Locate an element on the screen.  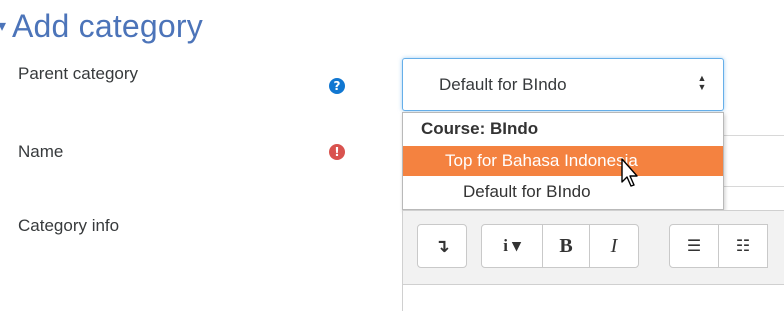
paragraph-styles-button: i ▾ is located at coordinates (512, 246).